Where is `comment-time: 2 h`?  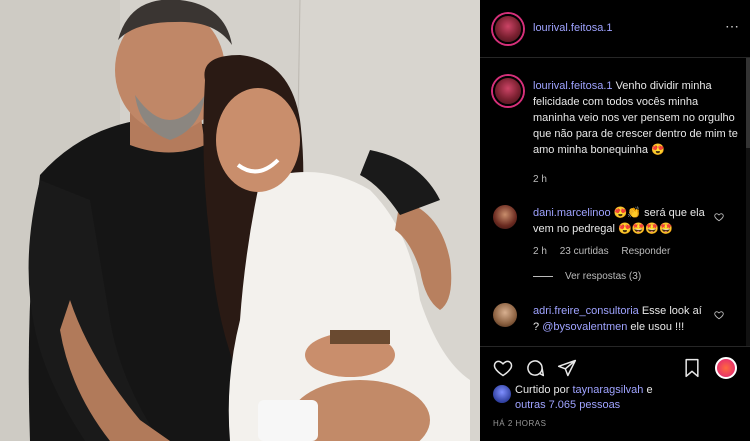
comment-time: 2 h is located at coordinates (540, 251).